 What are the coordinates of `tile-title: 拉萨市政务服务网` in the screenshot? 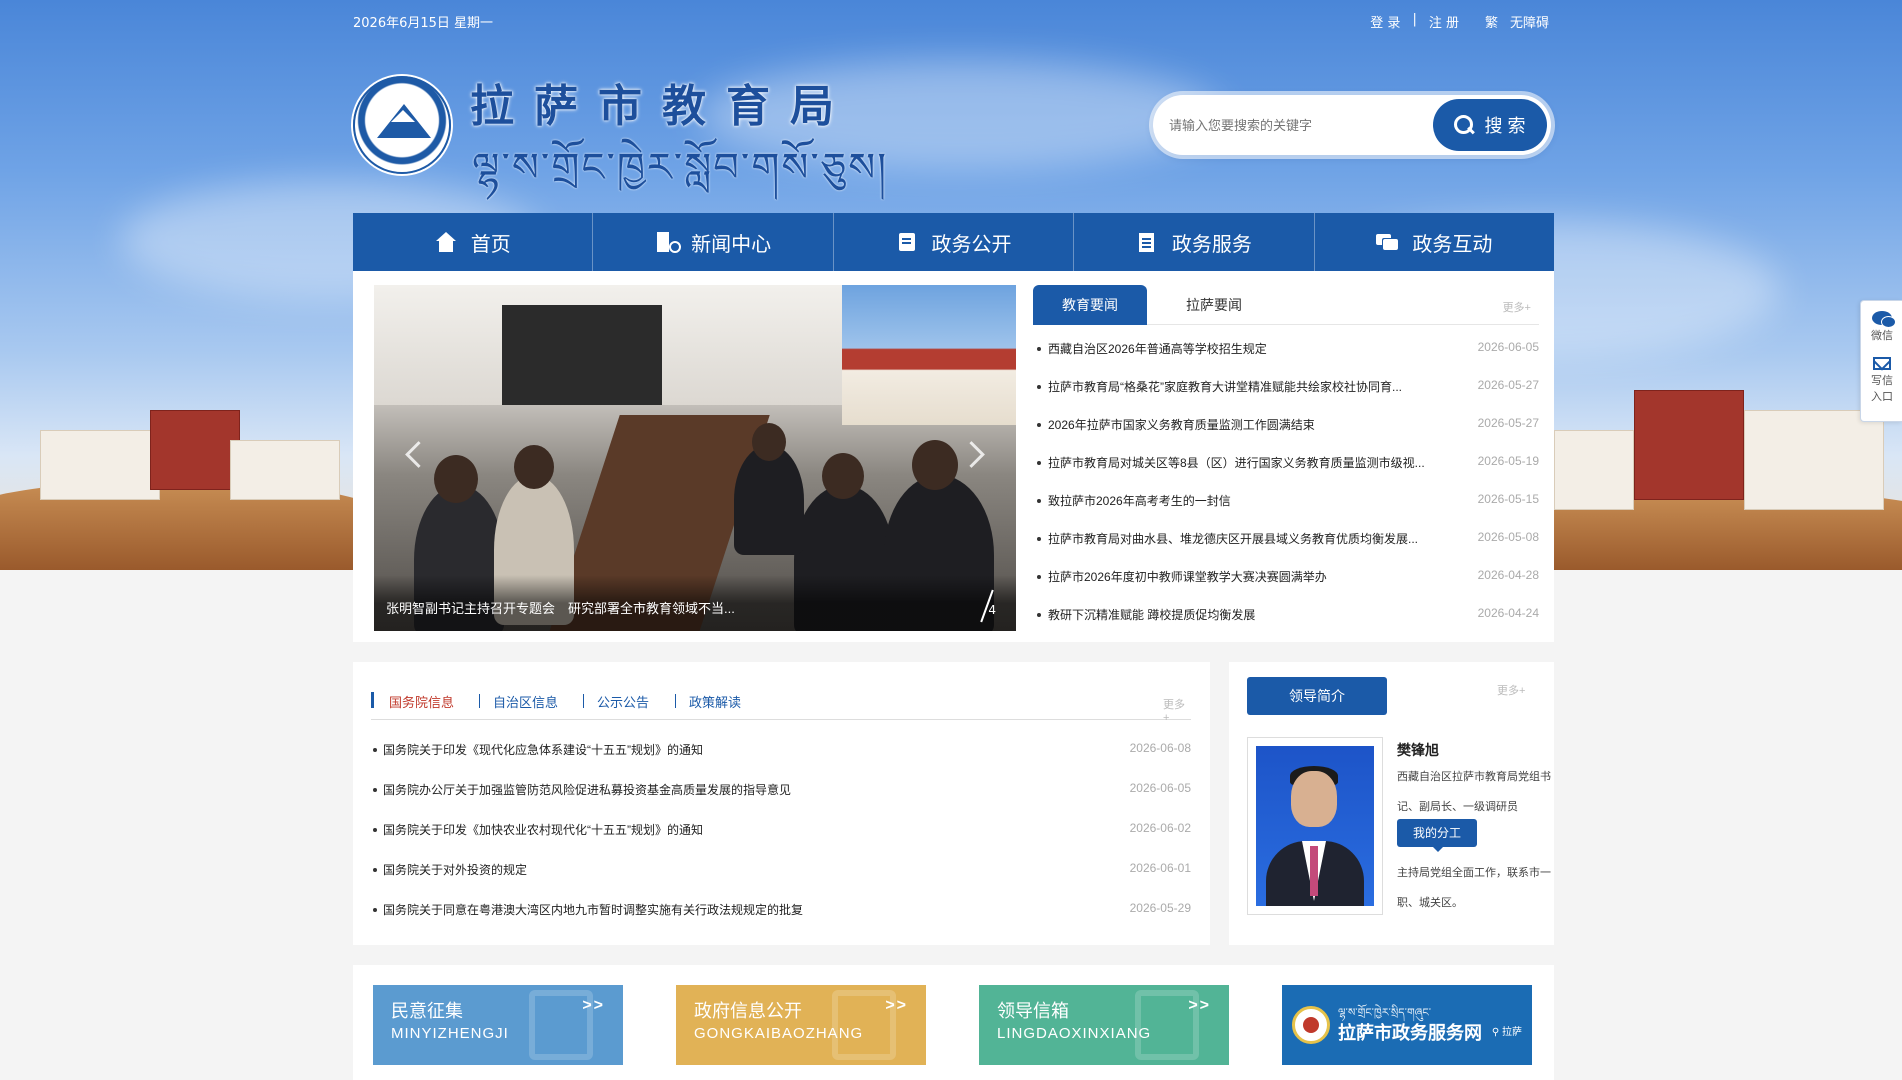 It's located at (1410, 1033).